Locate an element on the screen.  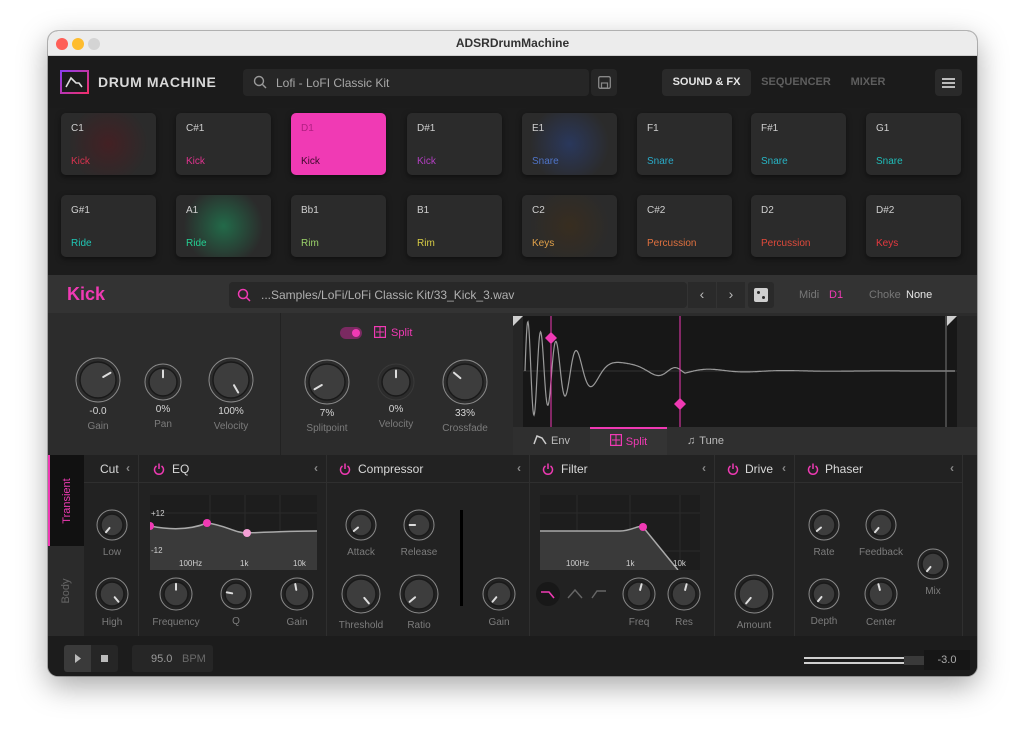
envelope-icon is located at coordinates (540, 440).